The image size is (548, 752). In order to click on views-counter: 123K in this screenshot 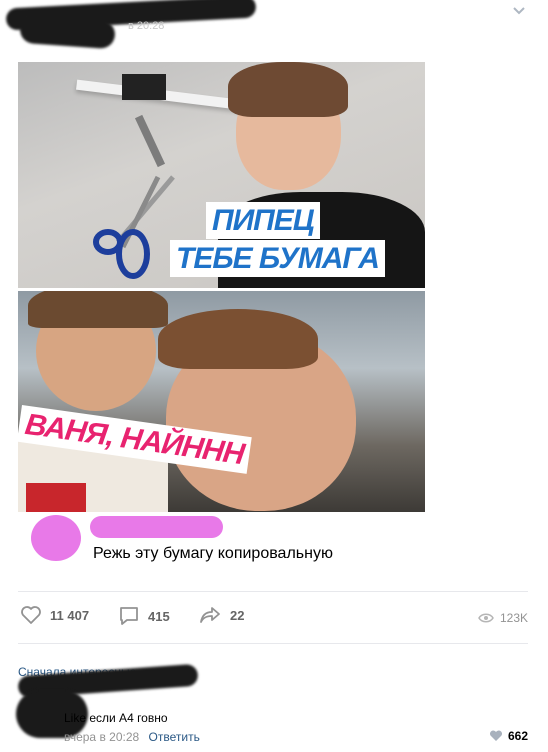, I will do `click(503, 618)`.